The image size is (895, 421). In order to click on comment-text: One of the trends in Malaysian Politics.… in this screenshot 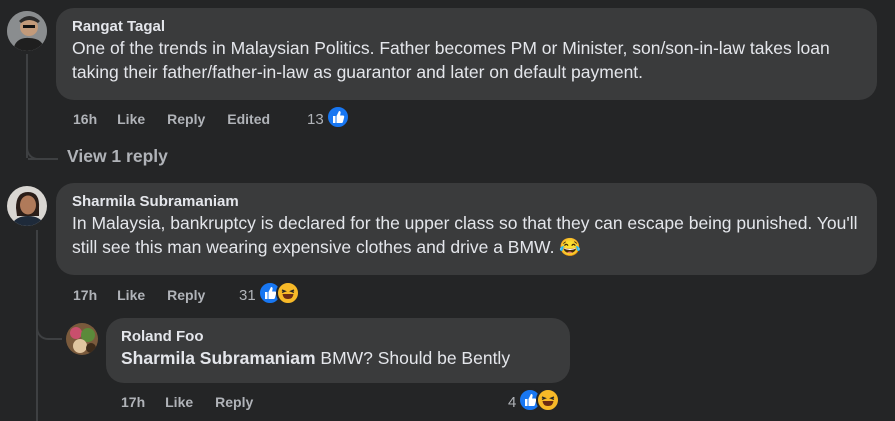, I will do `click(451, 60)`.